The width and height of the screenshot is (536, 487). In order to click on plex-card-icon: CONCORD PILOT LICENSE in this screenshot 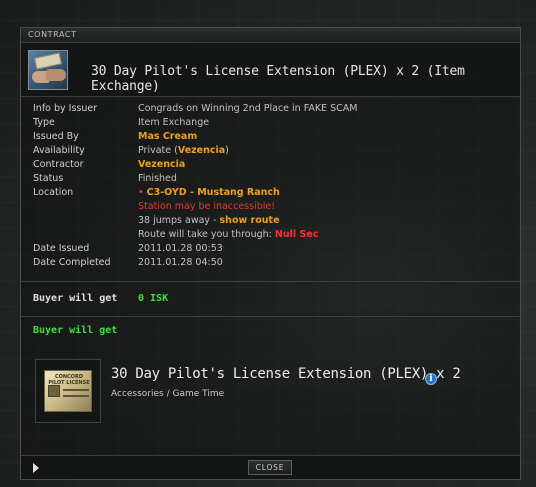, I will do `click(68, 391)`.